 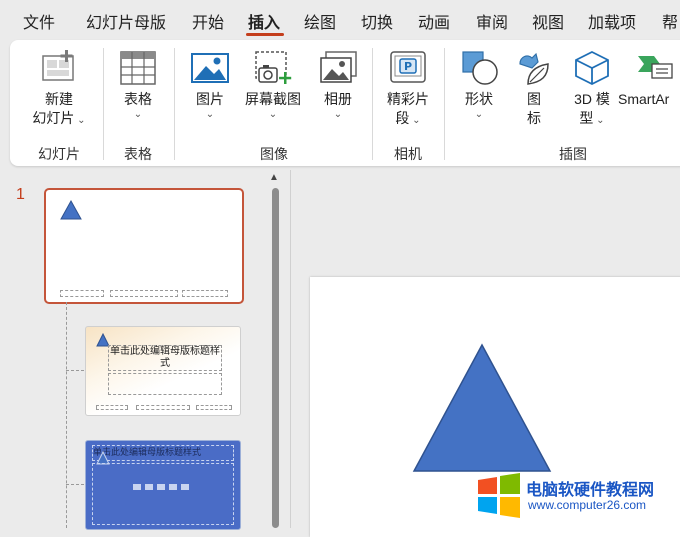 What do you see at coordinates (408, 90) in the screenshot?
I see `cameo-button: P 精彩片 段 ⌄` at bounding box center [408, 90].